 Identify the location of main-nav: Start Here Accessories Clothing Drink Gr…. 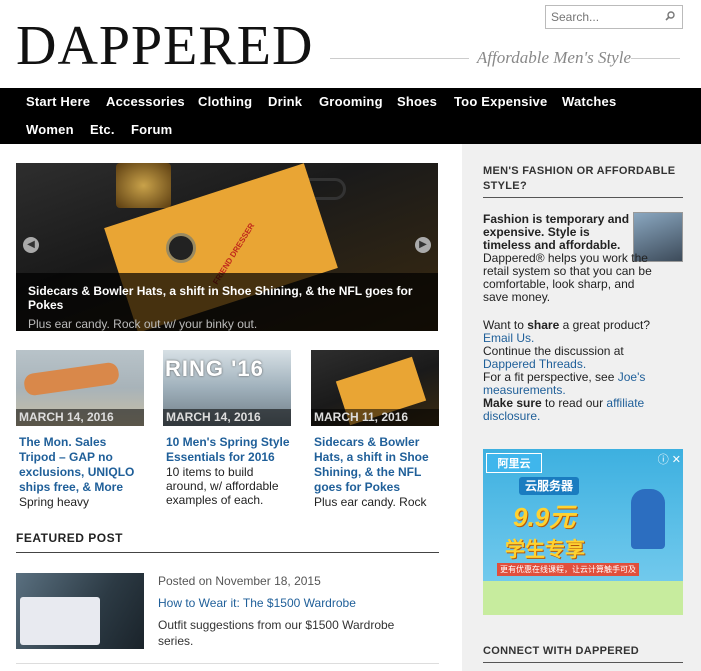
(350, 116).